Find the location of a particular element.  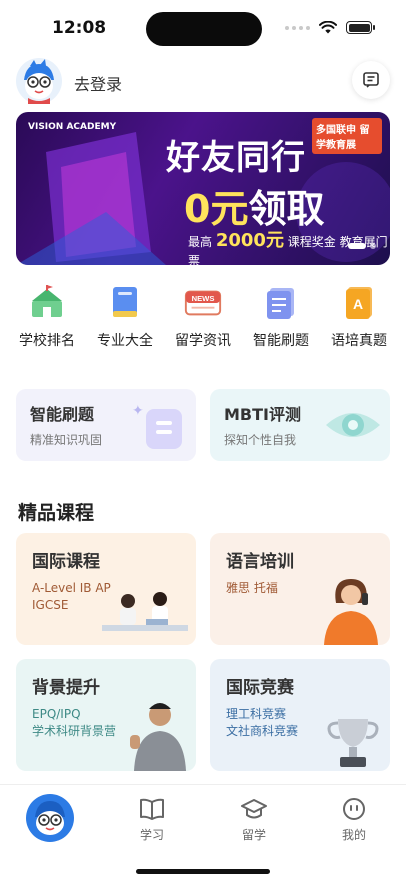

tab-label: 我的 is located at coordinates (353, 835).